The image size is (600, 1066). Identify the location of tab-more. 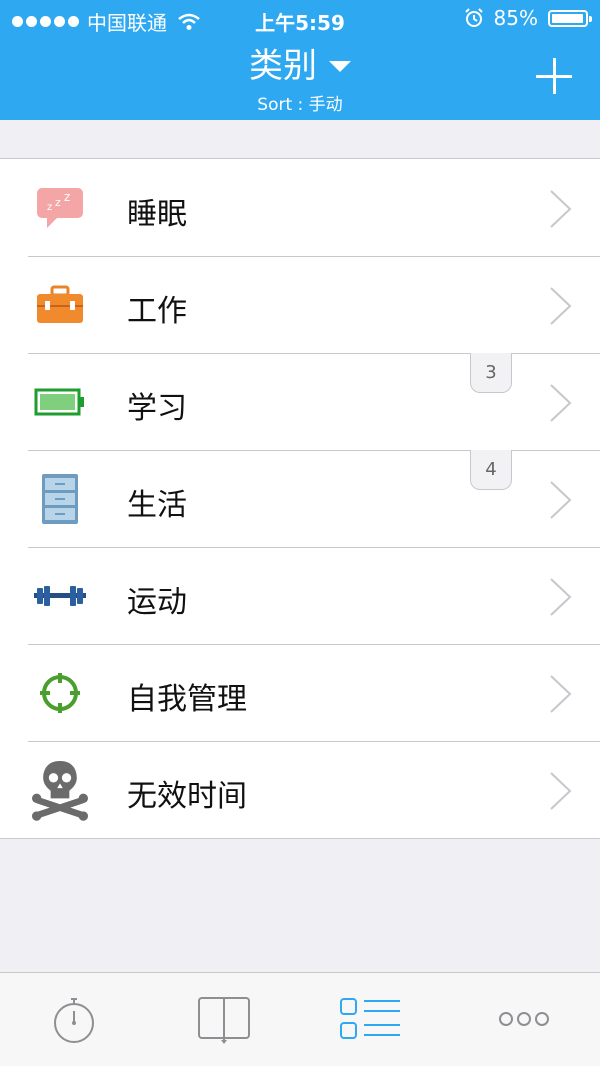
(524, 1019).